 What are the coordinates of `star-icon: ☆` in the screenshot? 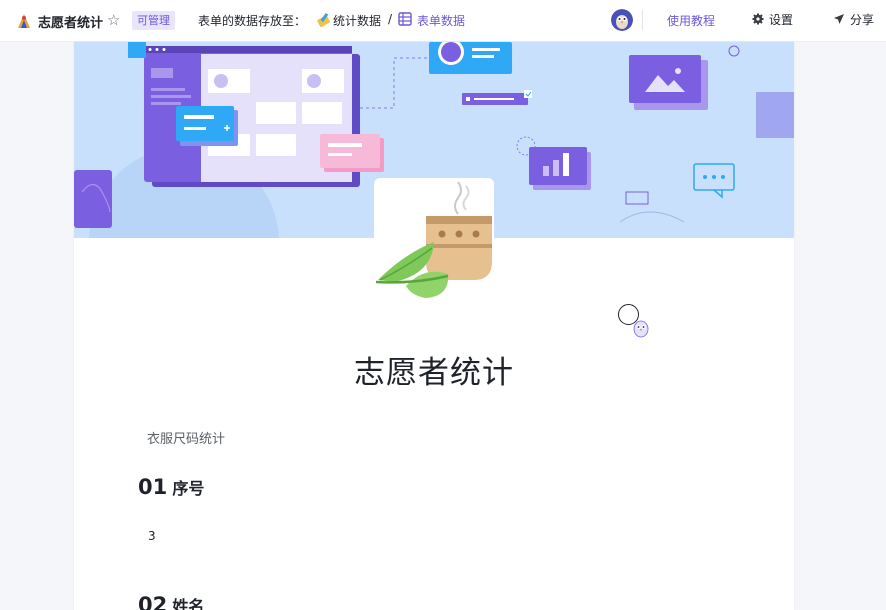 It's located at (113, 20).